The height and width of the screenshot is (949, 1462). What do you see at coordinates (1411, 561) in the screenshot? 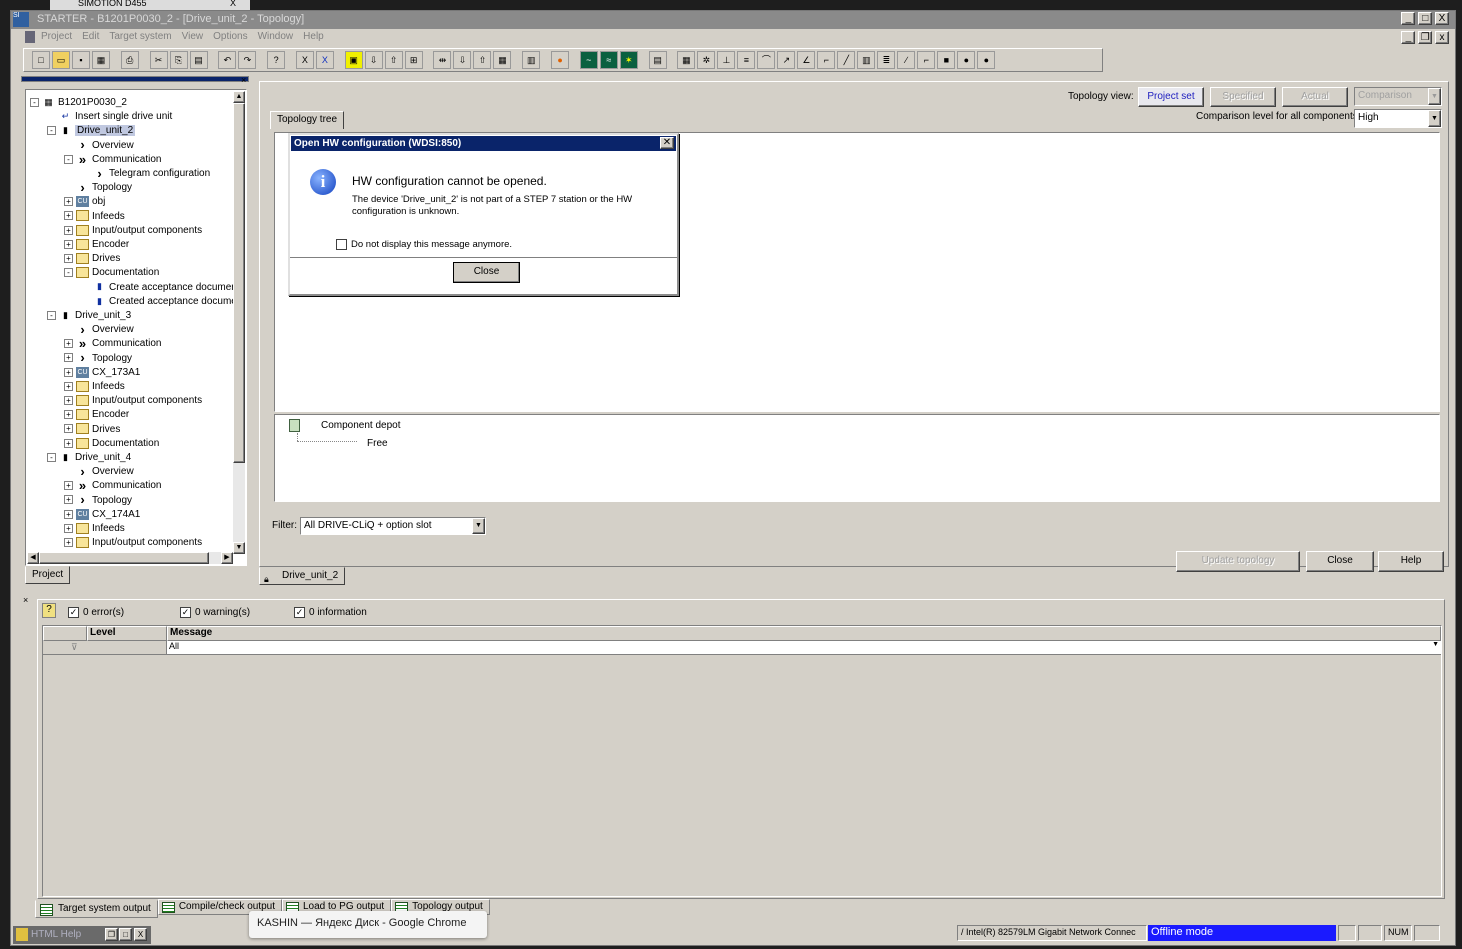
I see `help-button: Help` at bounding box center [1411, 561].